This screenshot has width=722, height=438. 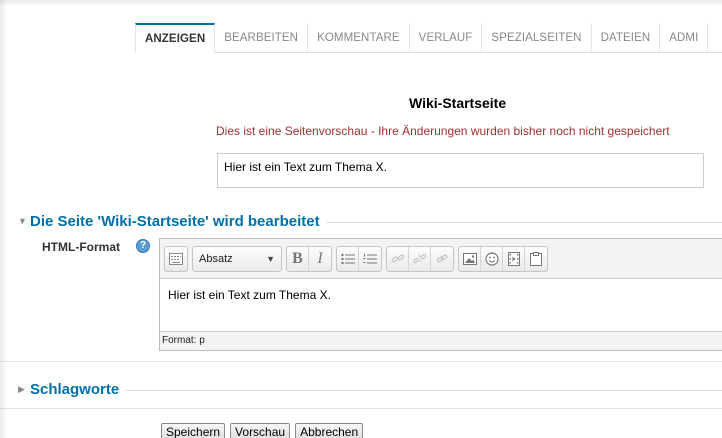 What do you see at coordinates (298, 258) in the screenshot?
I see `bold-icon: B` at bounding box center [298, 258].